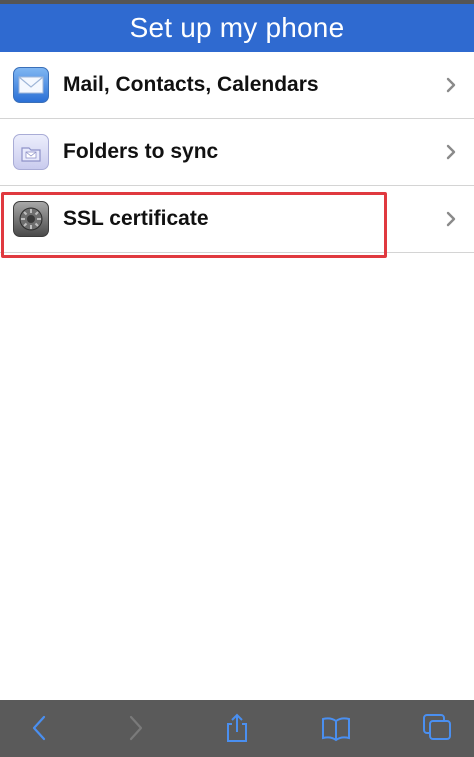  I want to click on page-title: Set up my phone, so click(237, 27).